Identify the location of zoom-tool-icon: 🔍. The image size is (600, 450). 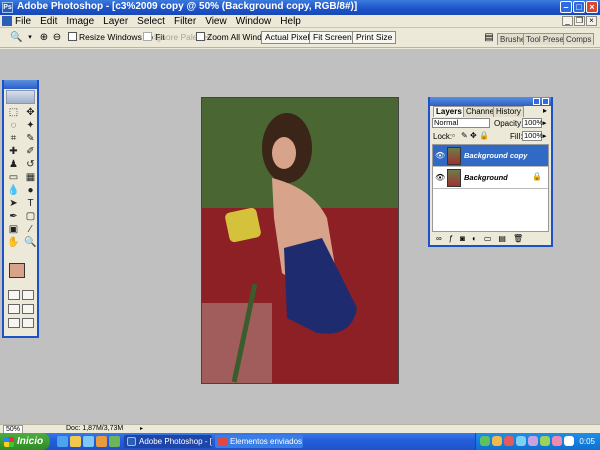
(16, 38).